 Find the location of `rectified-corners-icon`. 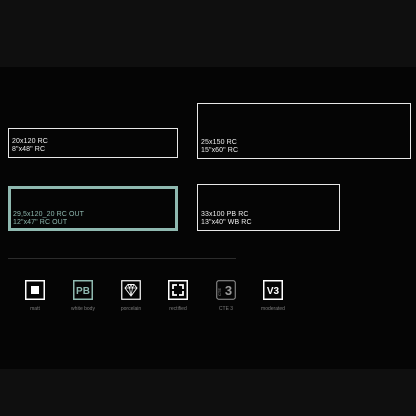

rectified-corners-icon is located at coordinates (178, 290).